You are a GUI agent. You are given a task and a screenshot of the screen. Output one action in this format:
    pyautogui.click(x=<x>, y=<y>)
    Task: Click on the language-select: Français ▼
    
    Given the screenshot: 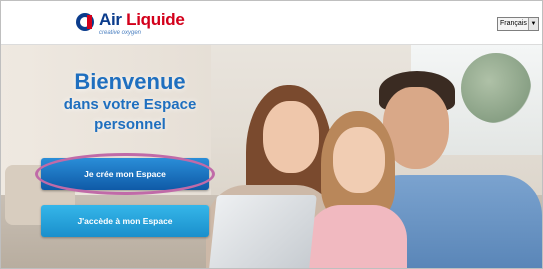 What is the action you would take?
    pyautogui.click(x=518, y=24)
    